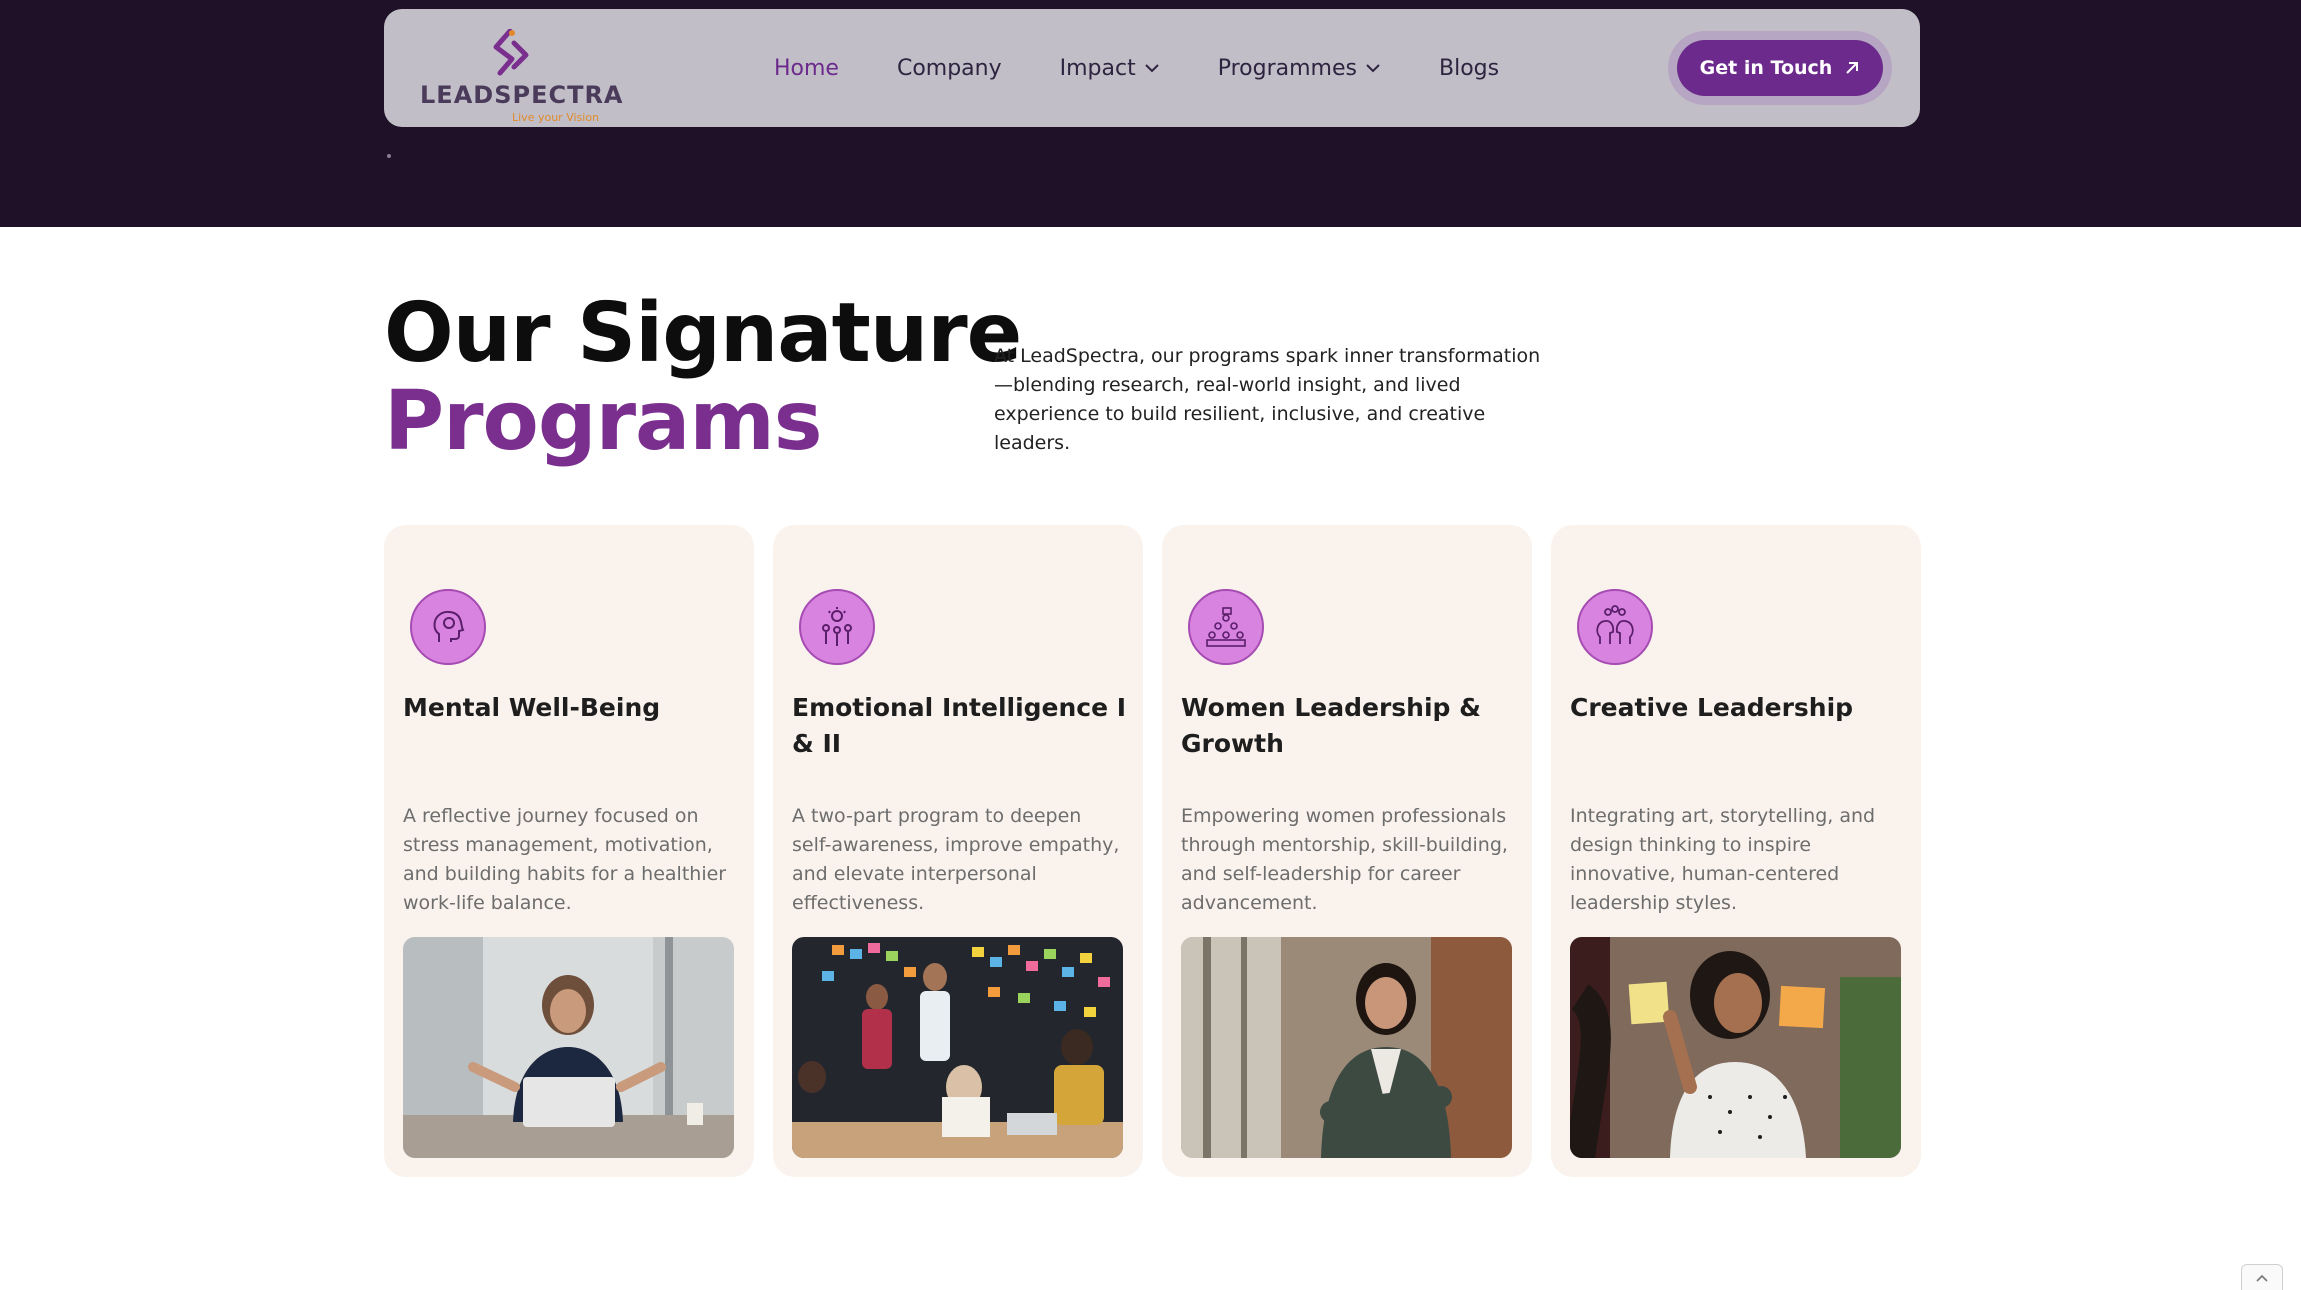 The image size is (2301, 1290). I want to click on creative-heads-icon, so click(1615, 627).